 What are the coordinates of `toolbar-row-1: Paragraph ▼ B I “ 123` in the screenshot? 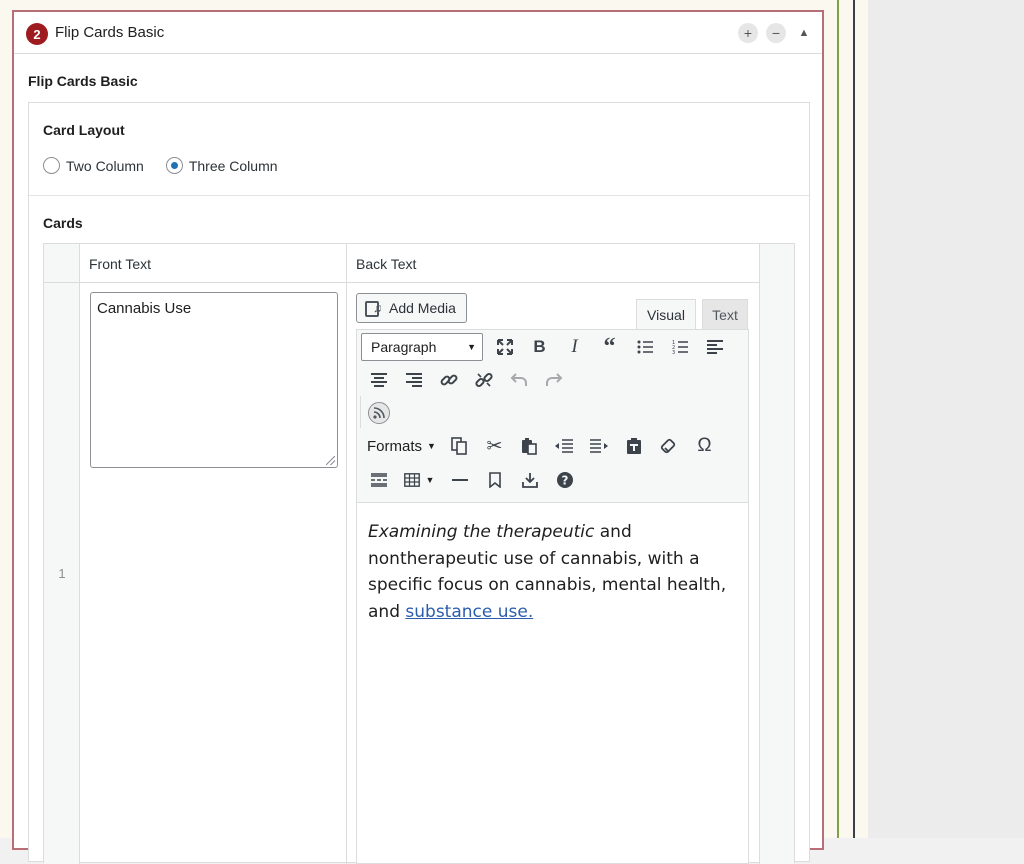 It's located at (546, 347).